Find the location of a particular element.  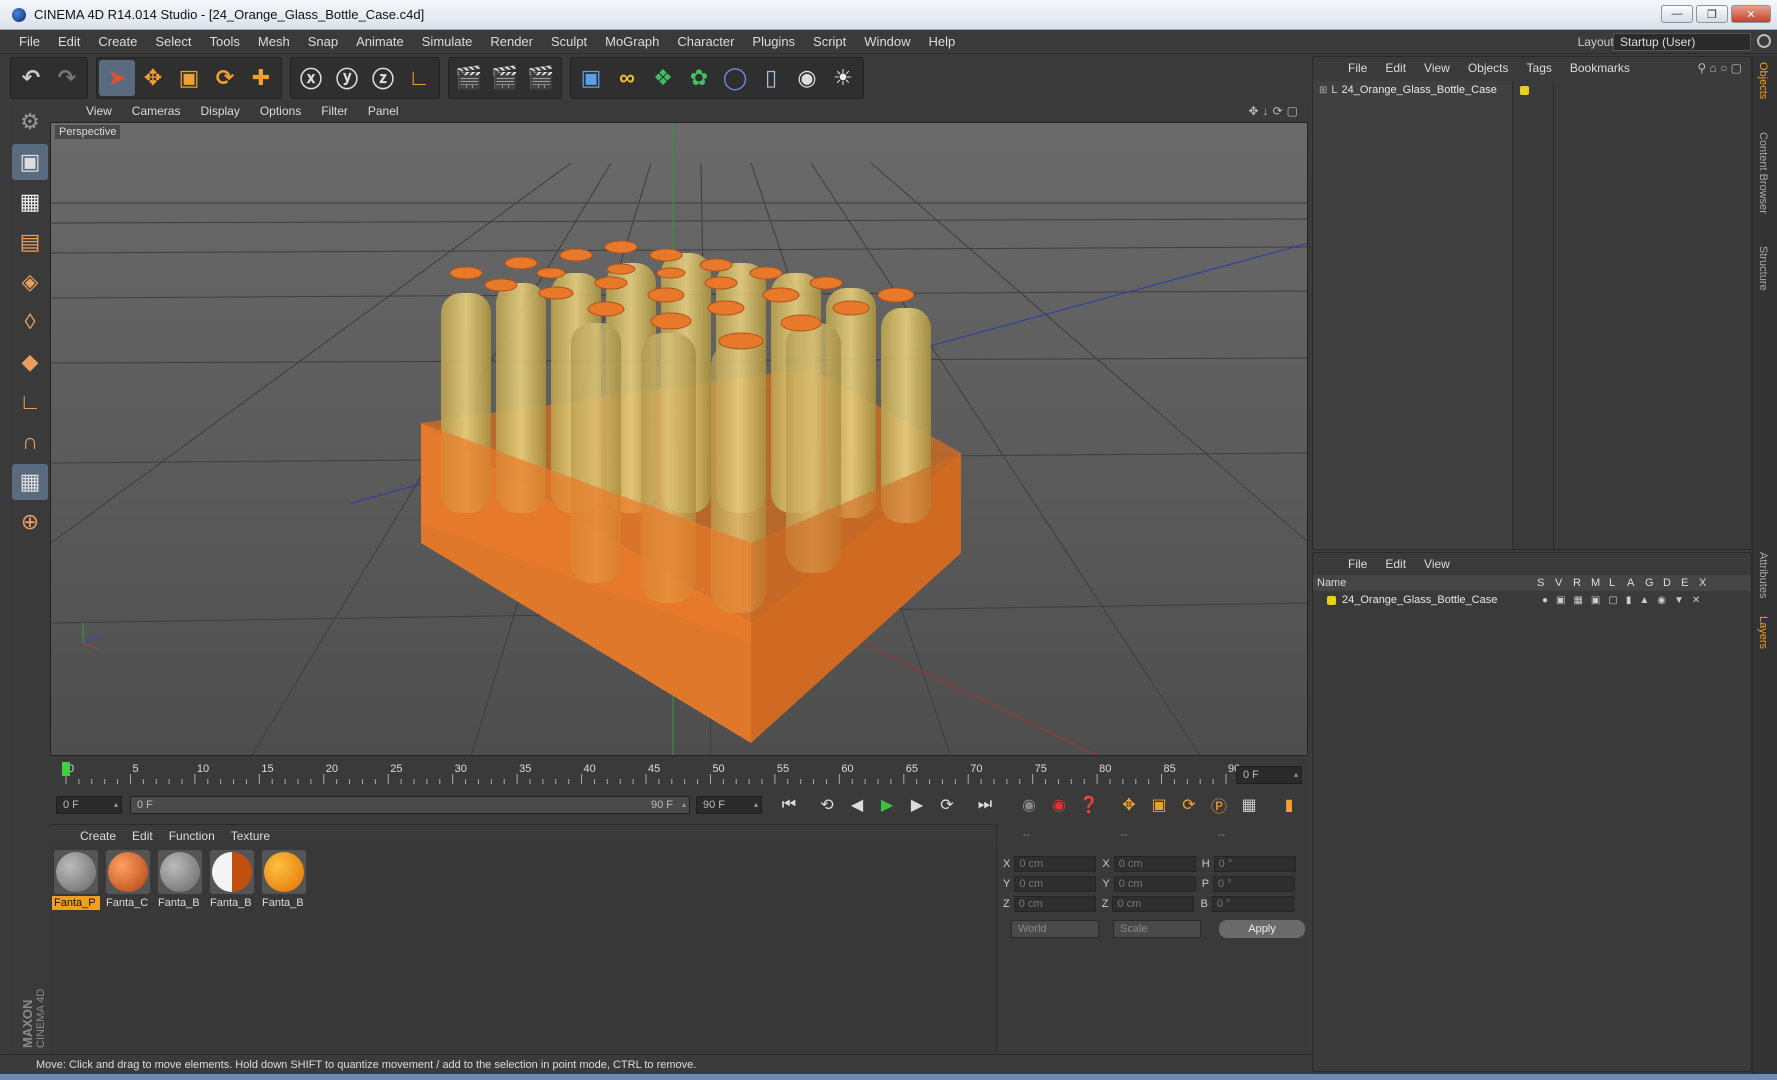

menu-render: Render is located at coordinates (511, 41).